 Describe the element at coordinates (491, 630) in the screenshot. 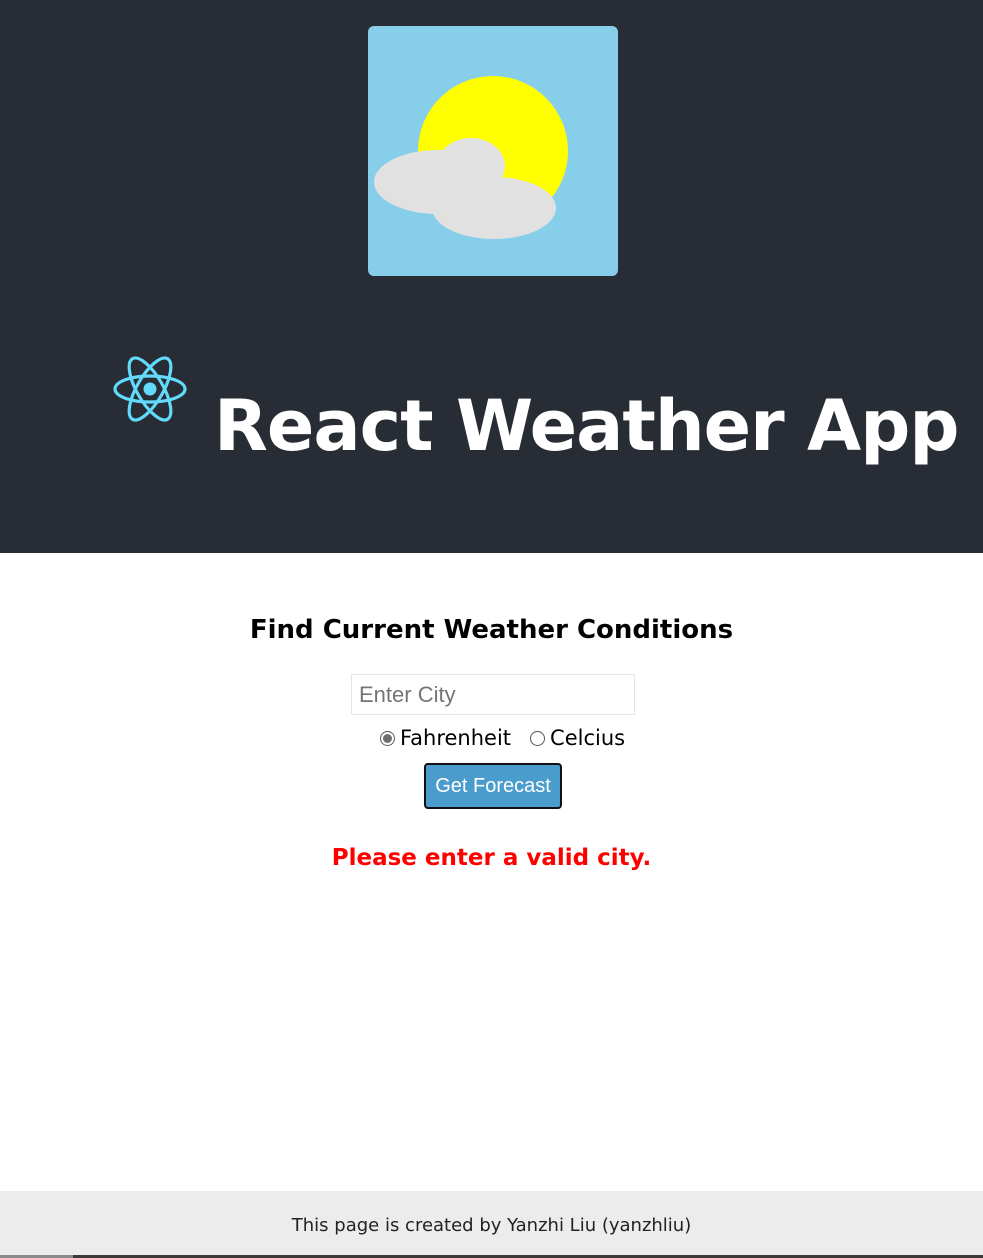

I see `form-heading: Find Current Weather Conditions` at that location.